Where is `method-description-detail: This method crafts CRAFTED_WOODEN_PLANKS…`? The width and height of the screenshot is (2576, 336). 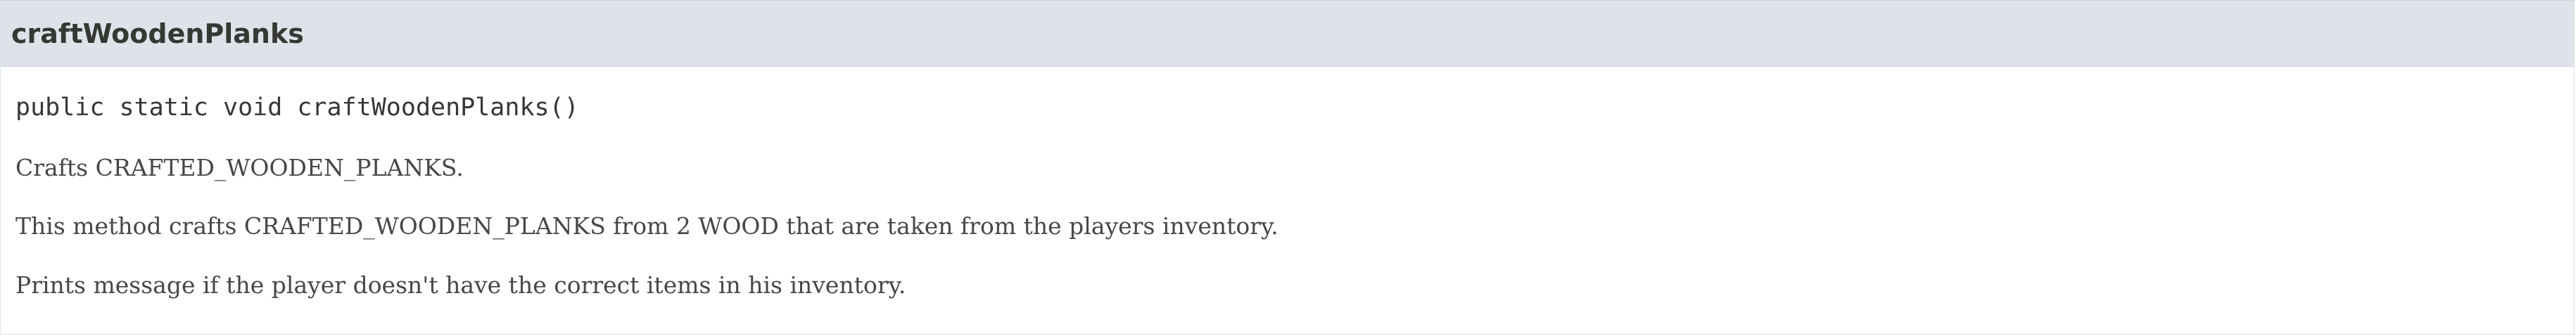 method-description-detail: This method crafts CRAFTED_WOODEN_PLANKS… is located at coordinates (647, 226).